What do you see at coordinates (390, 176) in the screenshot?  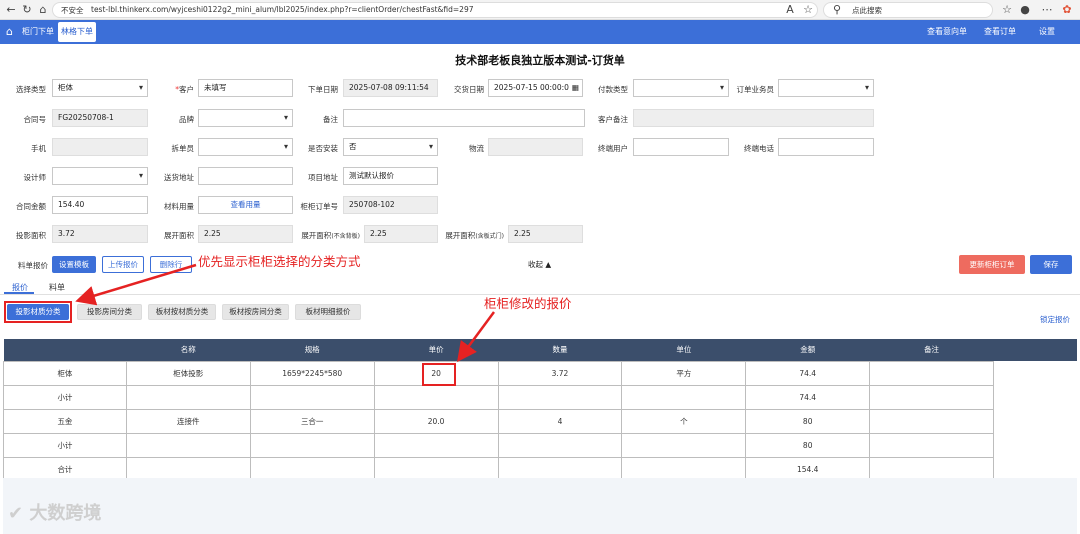 I see `project-address-field: 测试默认报价` at bounding box center [390, 176].